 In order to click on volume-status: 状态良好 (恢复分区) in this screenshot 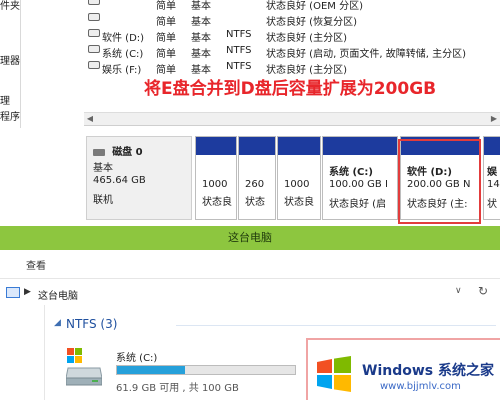, I will do `click(311, 22)`.